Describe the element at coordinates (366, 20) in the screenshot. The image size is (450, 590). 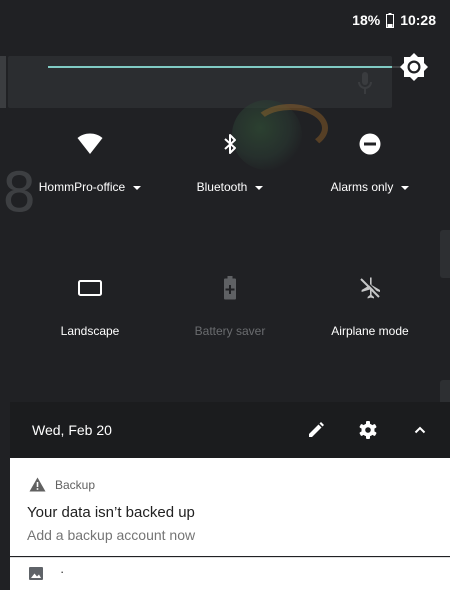
I see `battery-percent: 18%` at that location.